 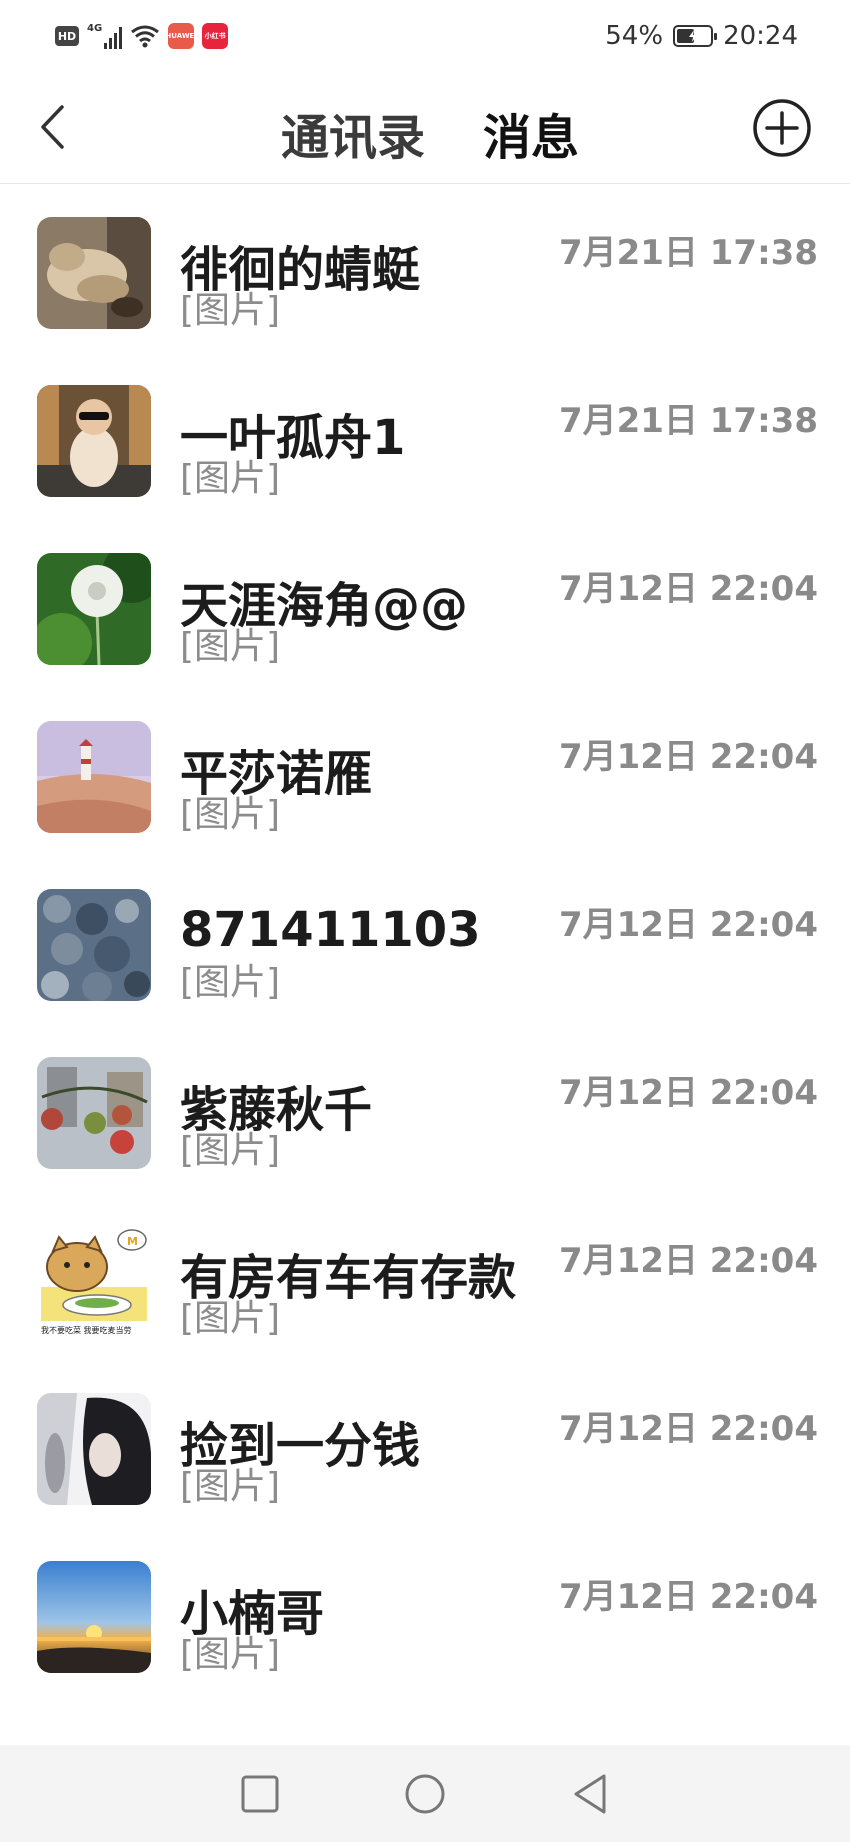 What do you see at coordinates (425, 1109) in the screenshot?
I see `conversation-row: 紫藤秋千 [图片] 7月12日 22:04` at bounding box center [425, 1109].